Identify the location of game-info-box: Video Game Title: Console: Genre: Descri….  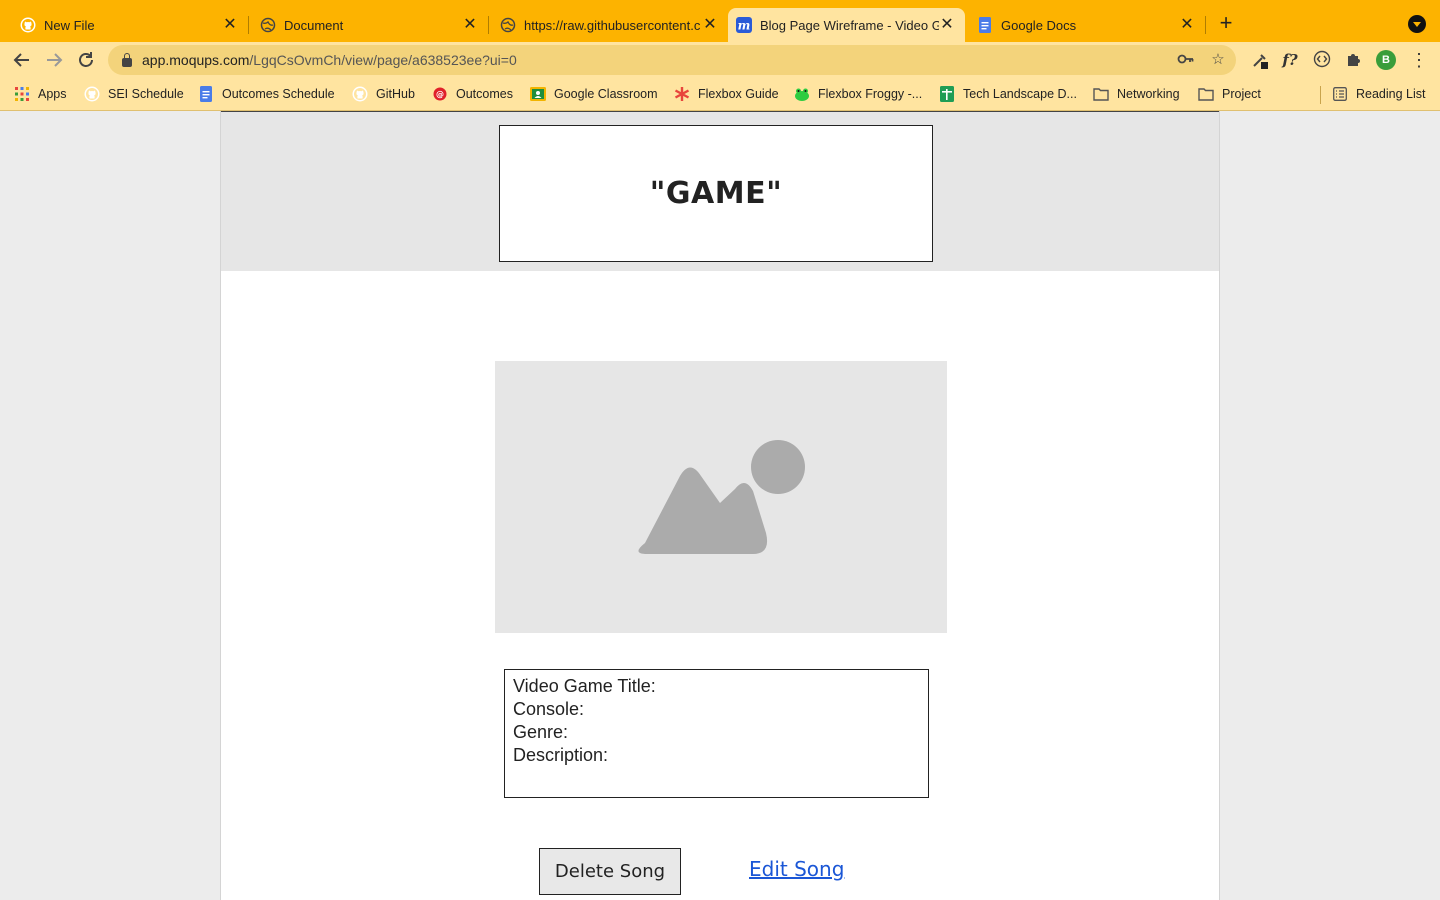
(716, 733).